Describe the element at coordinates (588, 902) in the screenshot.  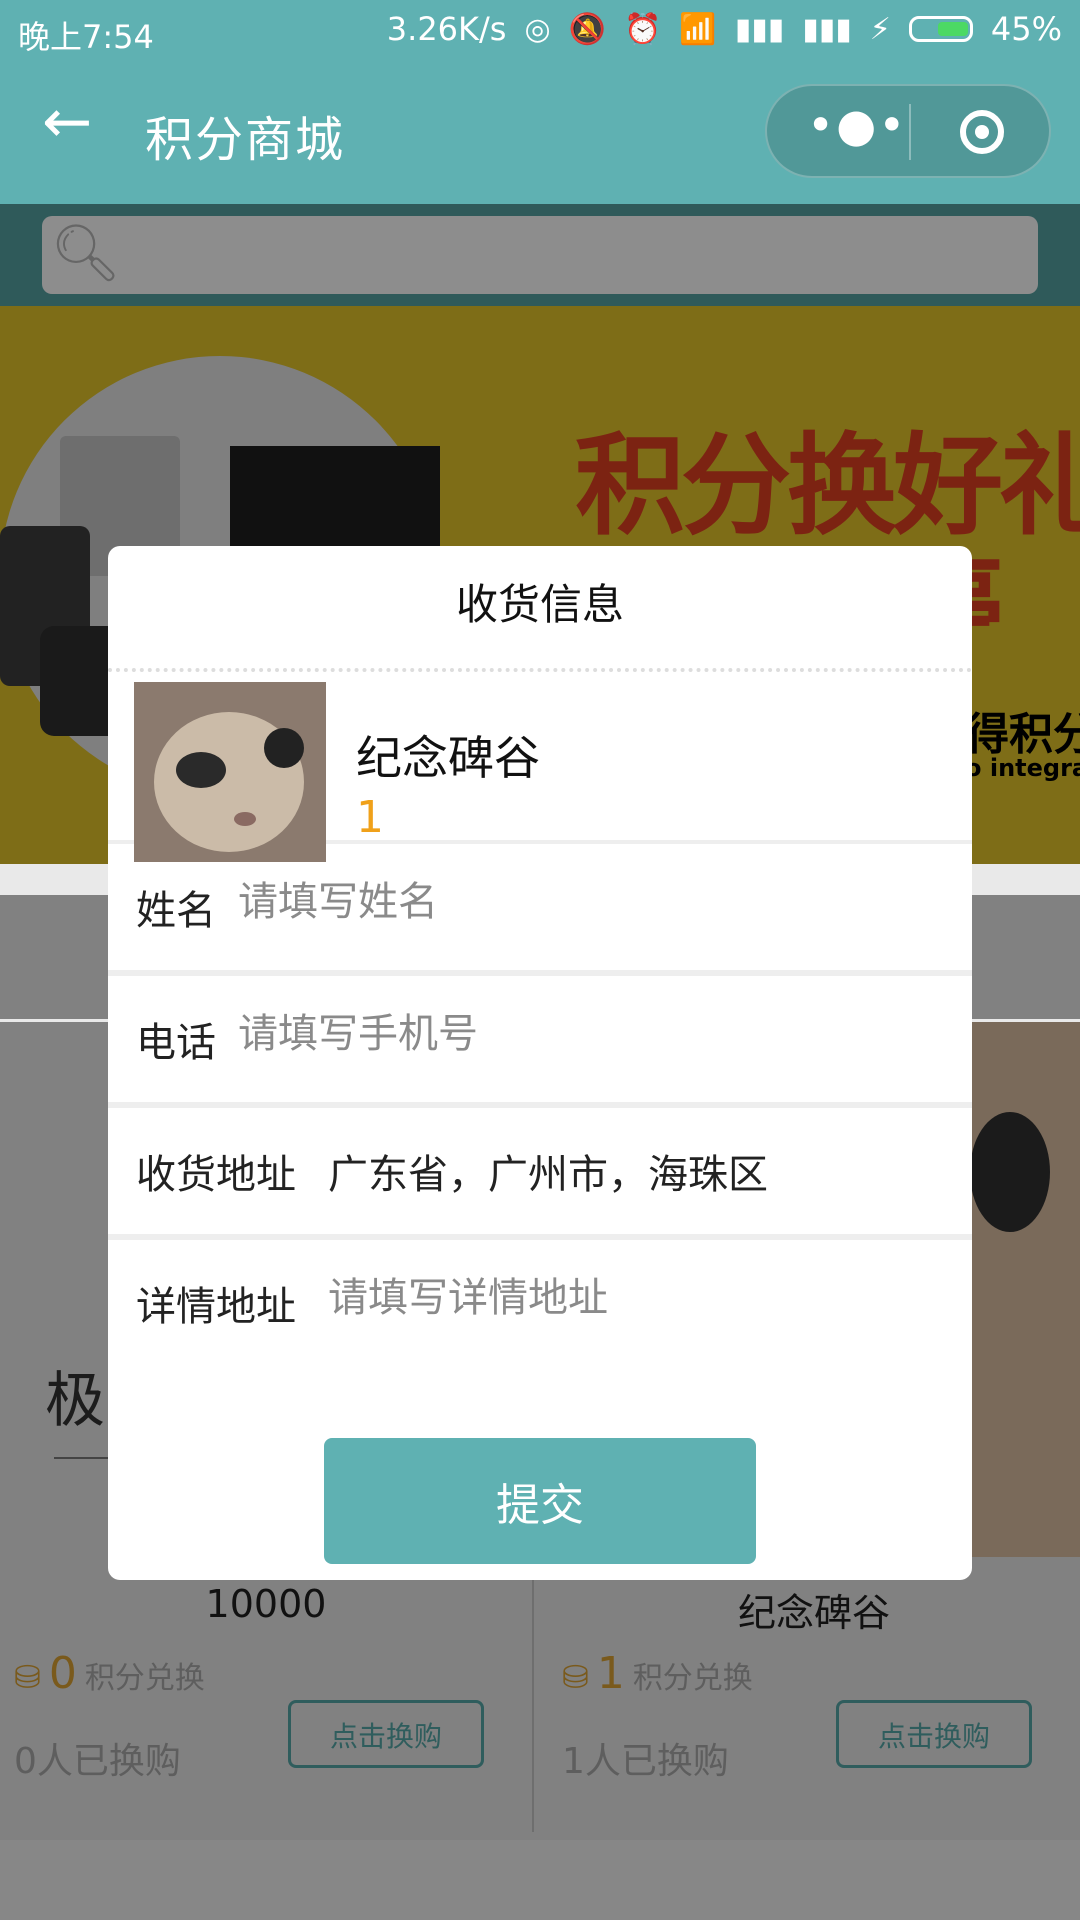
I see `name-input` at that location.